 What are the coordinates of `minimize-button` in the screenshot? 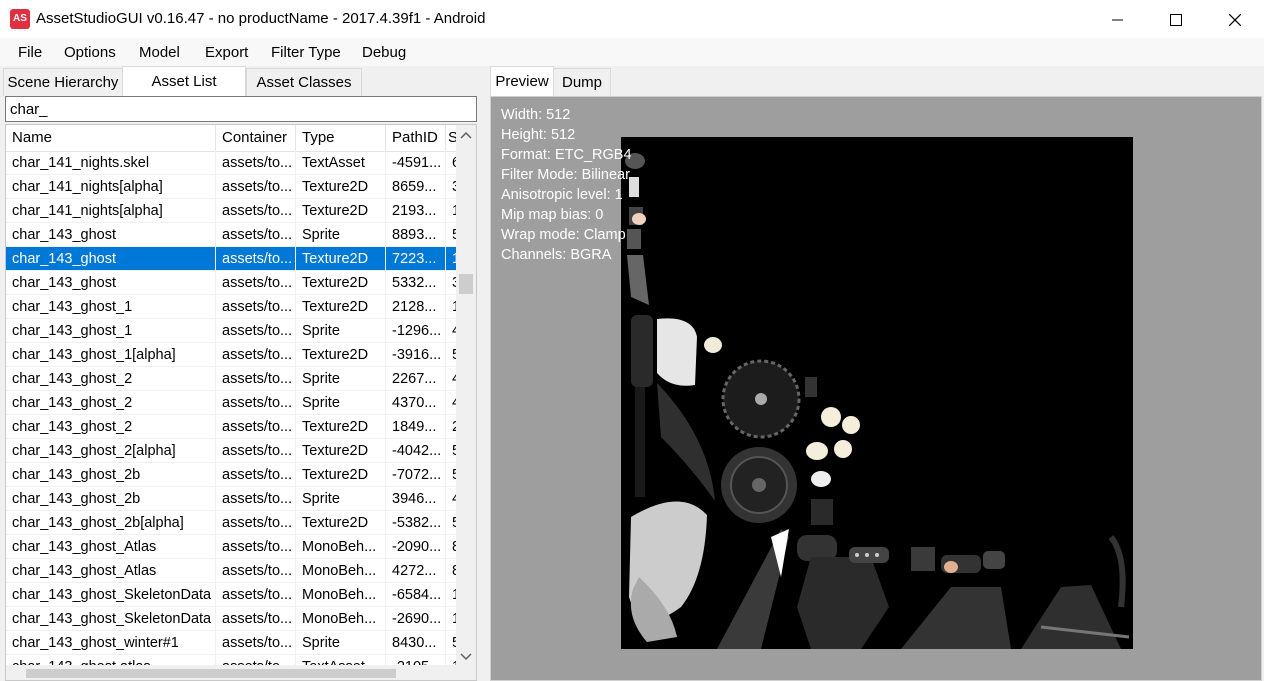 It's located at (1118, 19).